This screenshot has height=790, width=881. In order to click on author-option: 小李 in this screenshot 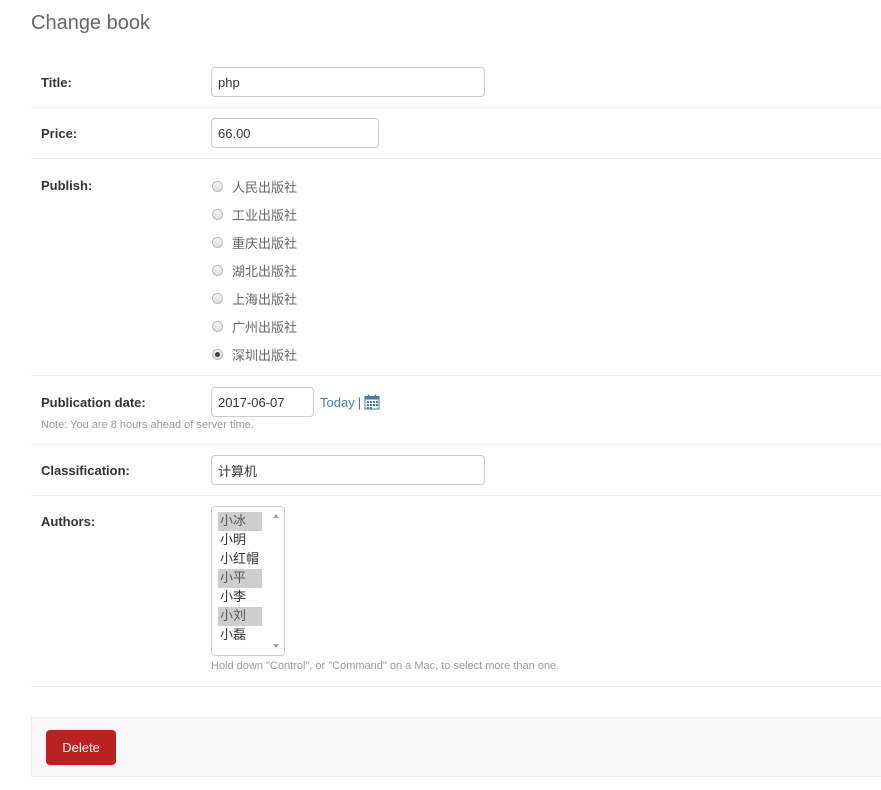, I will do `click(240, 597)`.